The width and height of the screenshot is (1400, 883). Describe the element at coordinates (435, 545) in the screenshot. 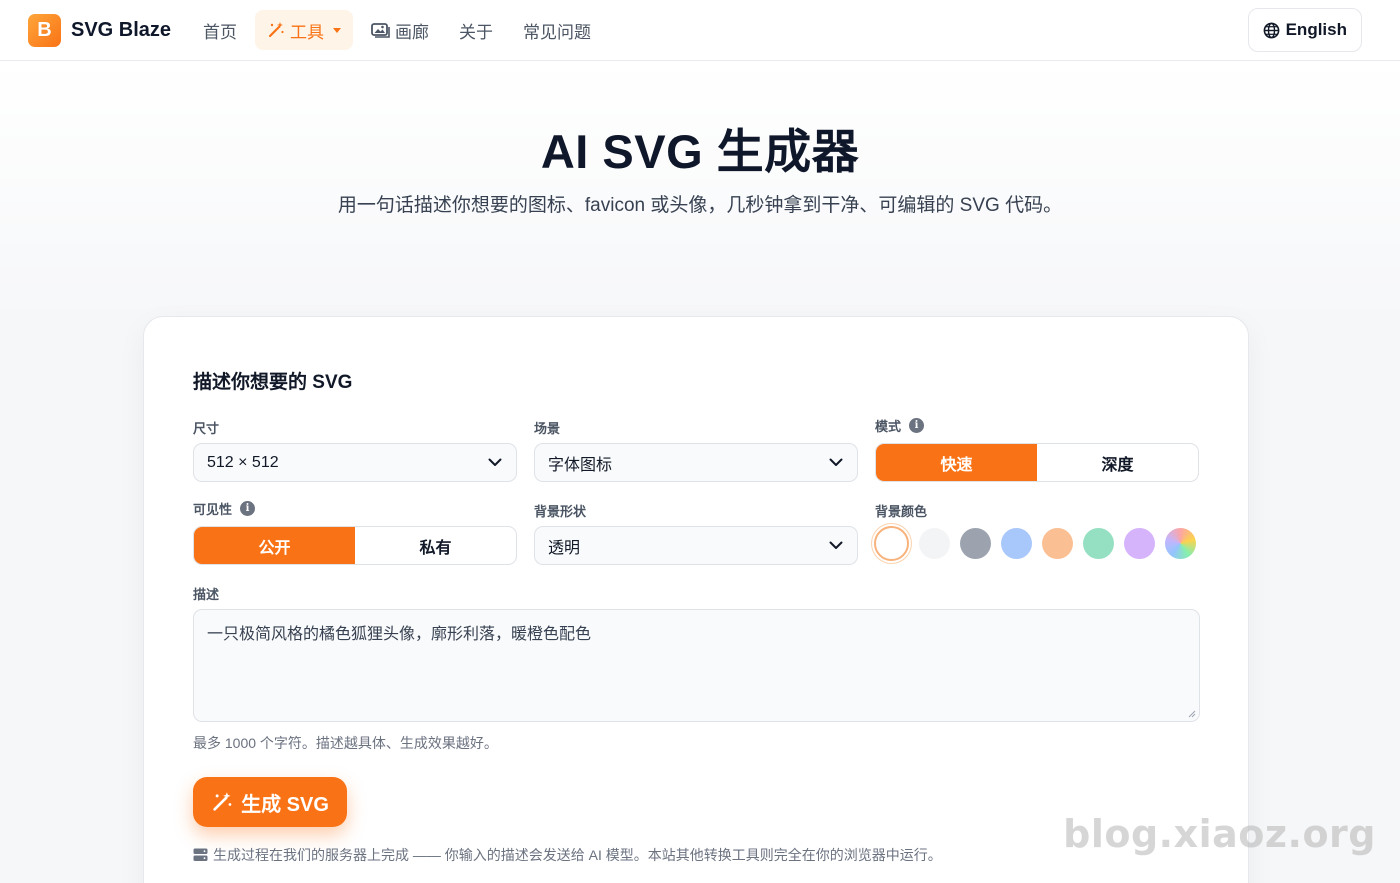

I see `visibility-private-option: 私有` at that location.